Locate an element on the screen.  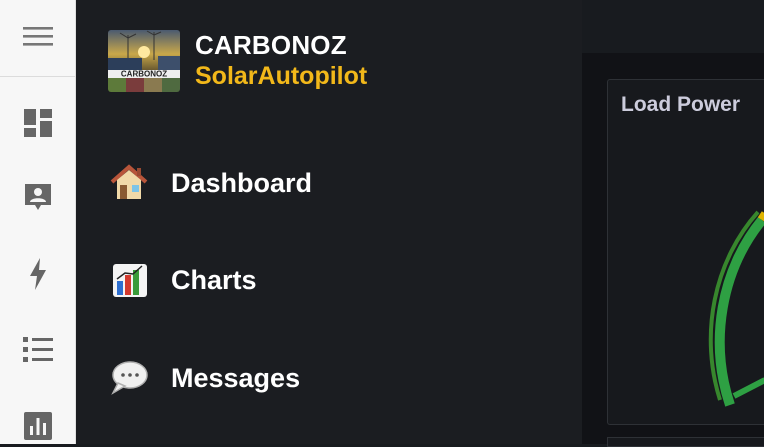
nav-item-label: Messages is located at coordinates (236, 377).